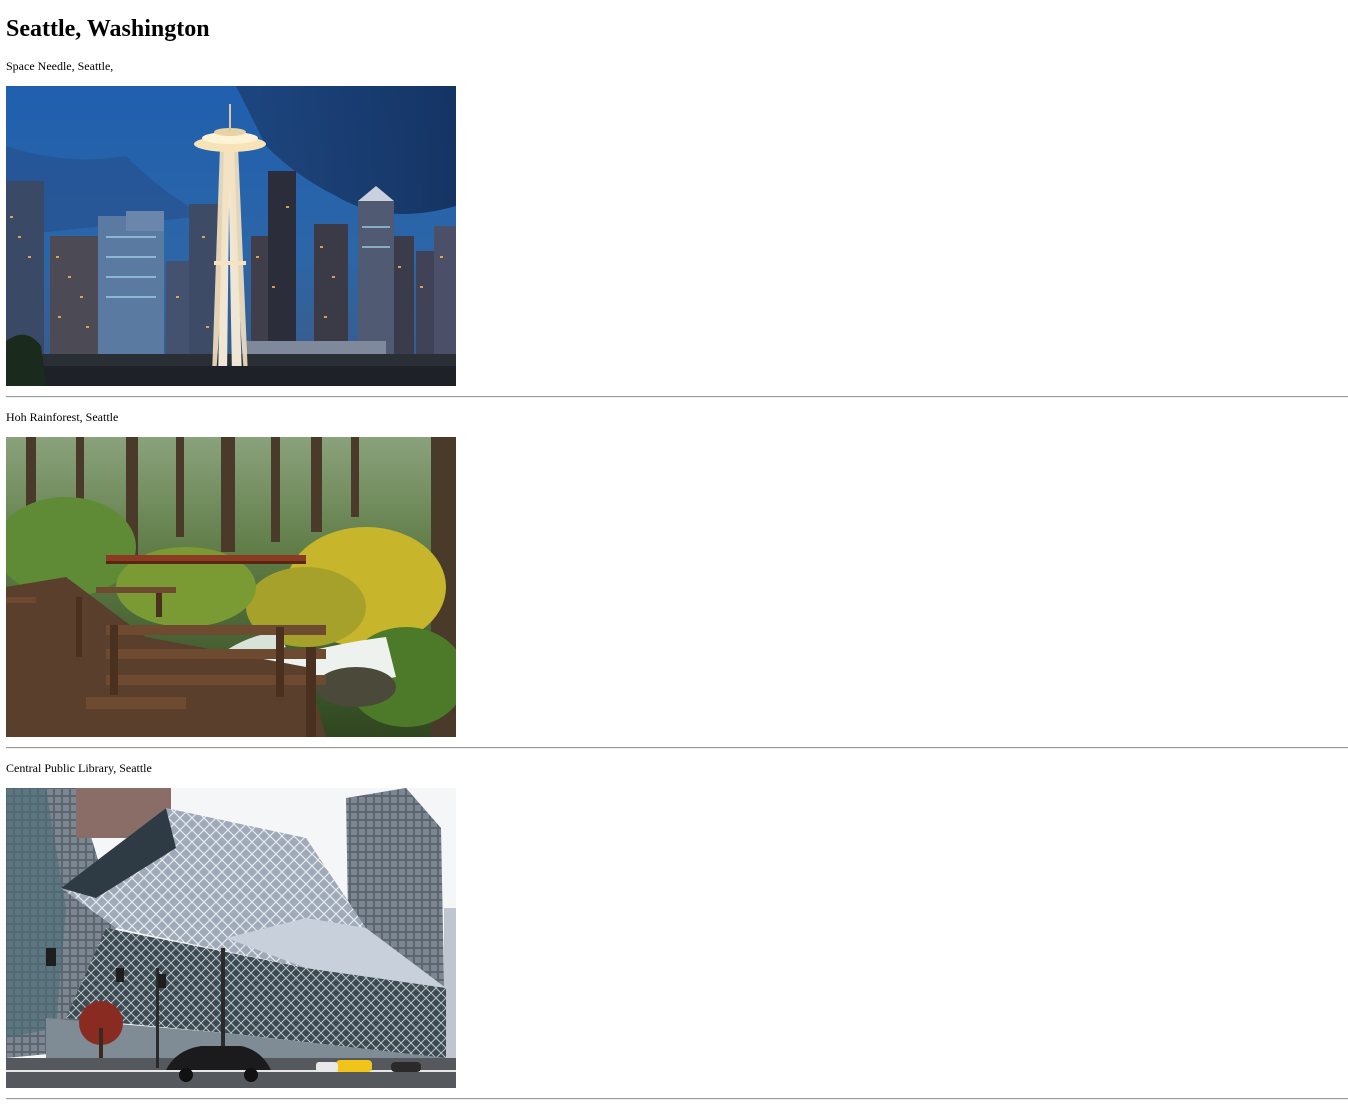  I want to click on caption-hoh-rainforest: Hoh Rainforest, Seattle, so click(62, 417).